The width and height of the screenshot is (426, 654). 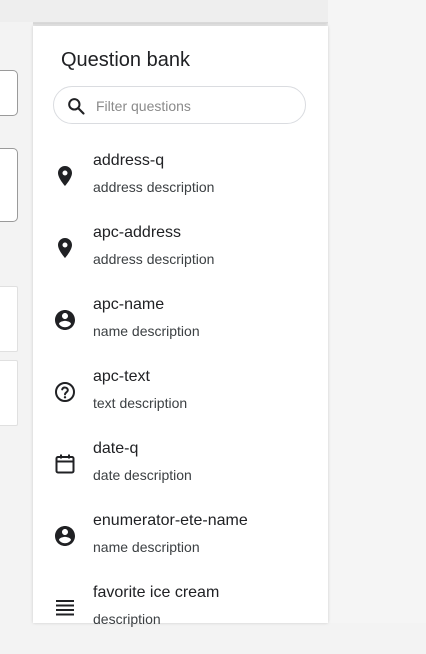 What do you see at coordinates (65, 608) in the screenshot?
I see `list-lines-icon` at bounding box center [65, 608].